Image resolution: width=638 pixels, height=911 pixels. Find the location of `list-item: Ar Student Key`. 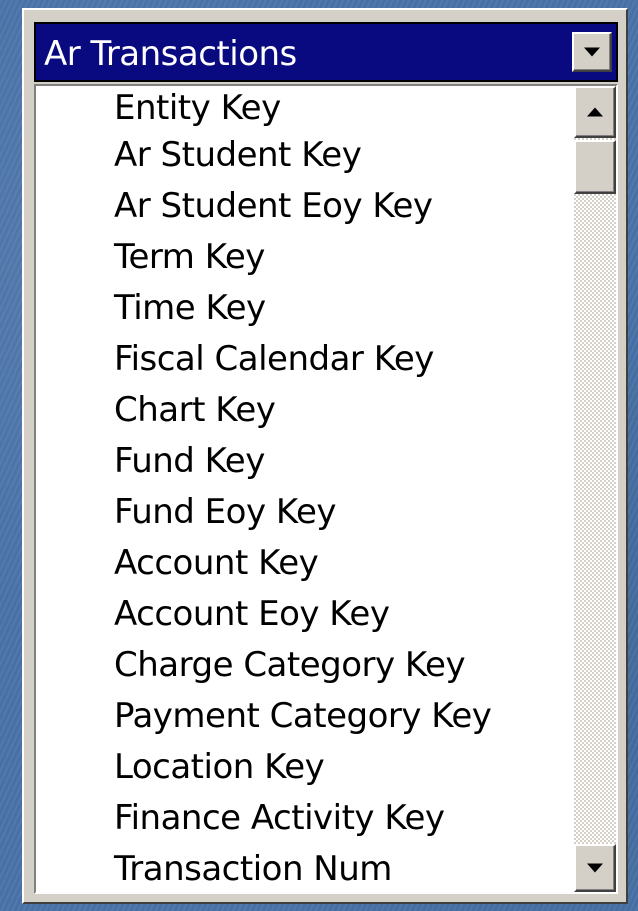

list-item: Ar Student Key is located at coordinates (305, 155).